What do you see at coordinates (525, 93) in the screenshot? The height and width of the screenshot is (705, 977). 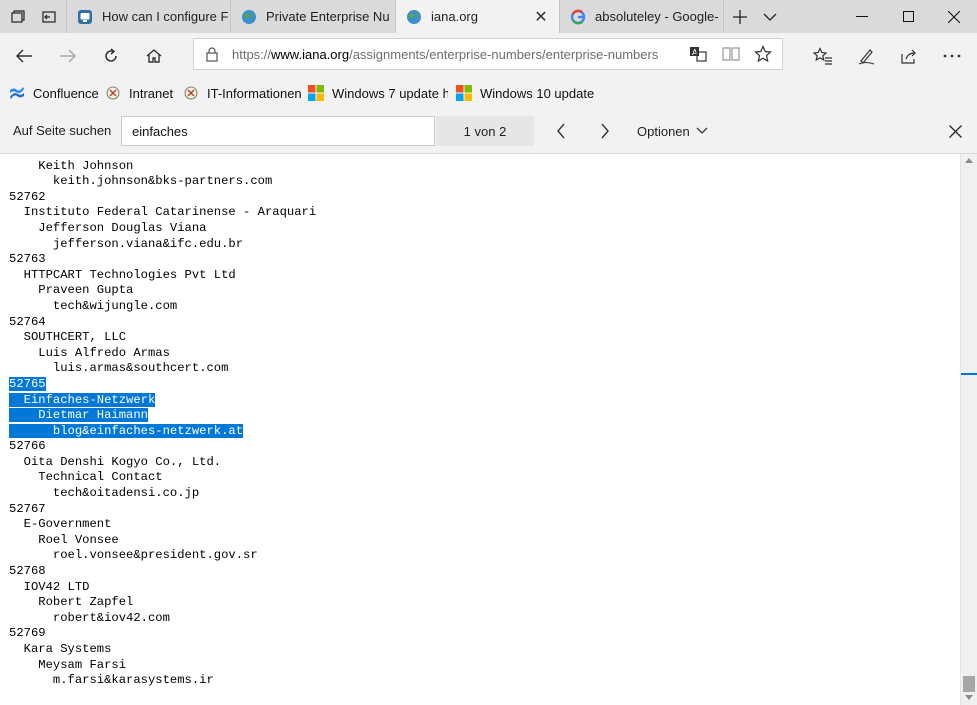 I see `favorite-windows-10-update: Windows 10 update h` at bounding box center [525, 93].